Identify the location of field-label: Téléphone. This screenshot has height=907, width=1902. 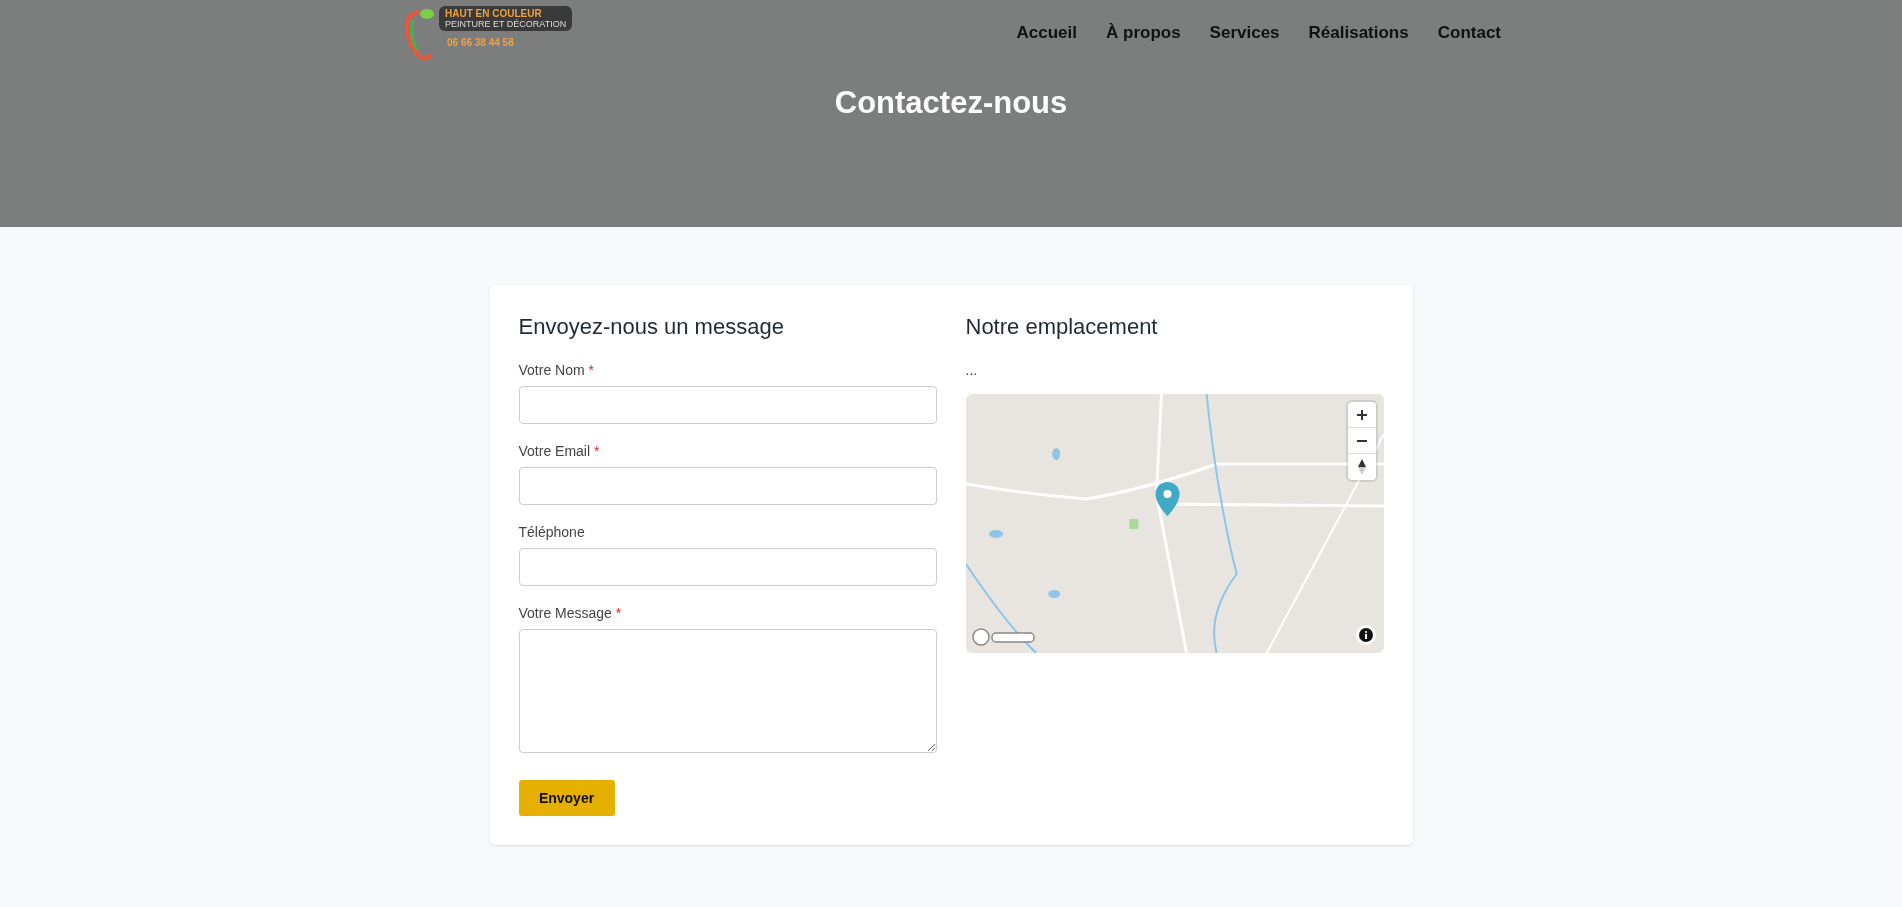
(552, 532).